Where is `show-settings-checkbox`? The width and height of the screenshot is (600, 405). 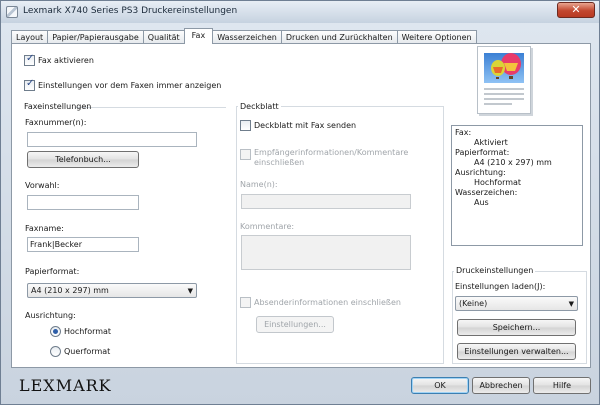
show-settings-checkbox is located at coordinates (29, 84).